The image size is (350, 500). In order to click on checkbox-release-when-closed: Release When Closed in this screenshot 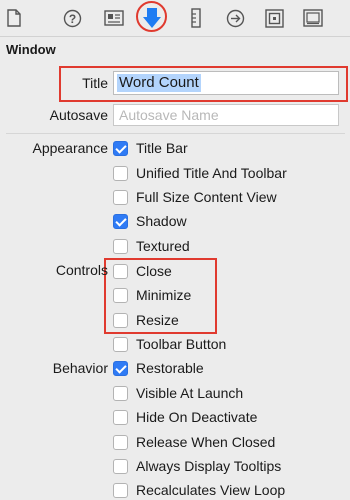, I will do `click(194, 442)`.